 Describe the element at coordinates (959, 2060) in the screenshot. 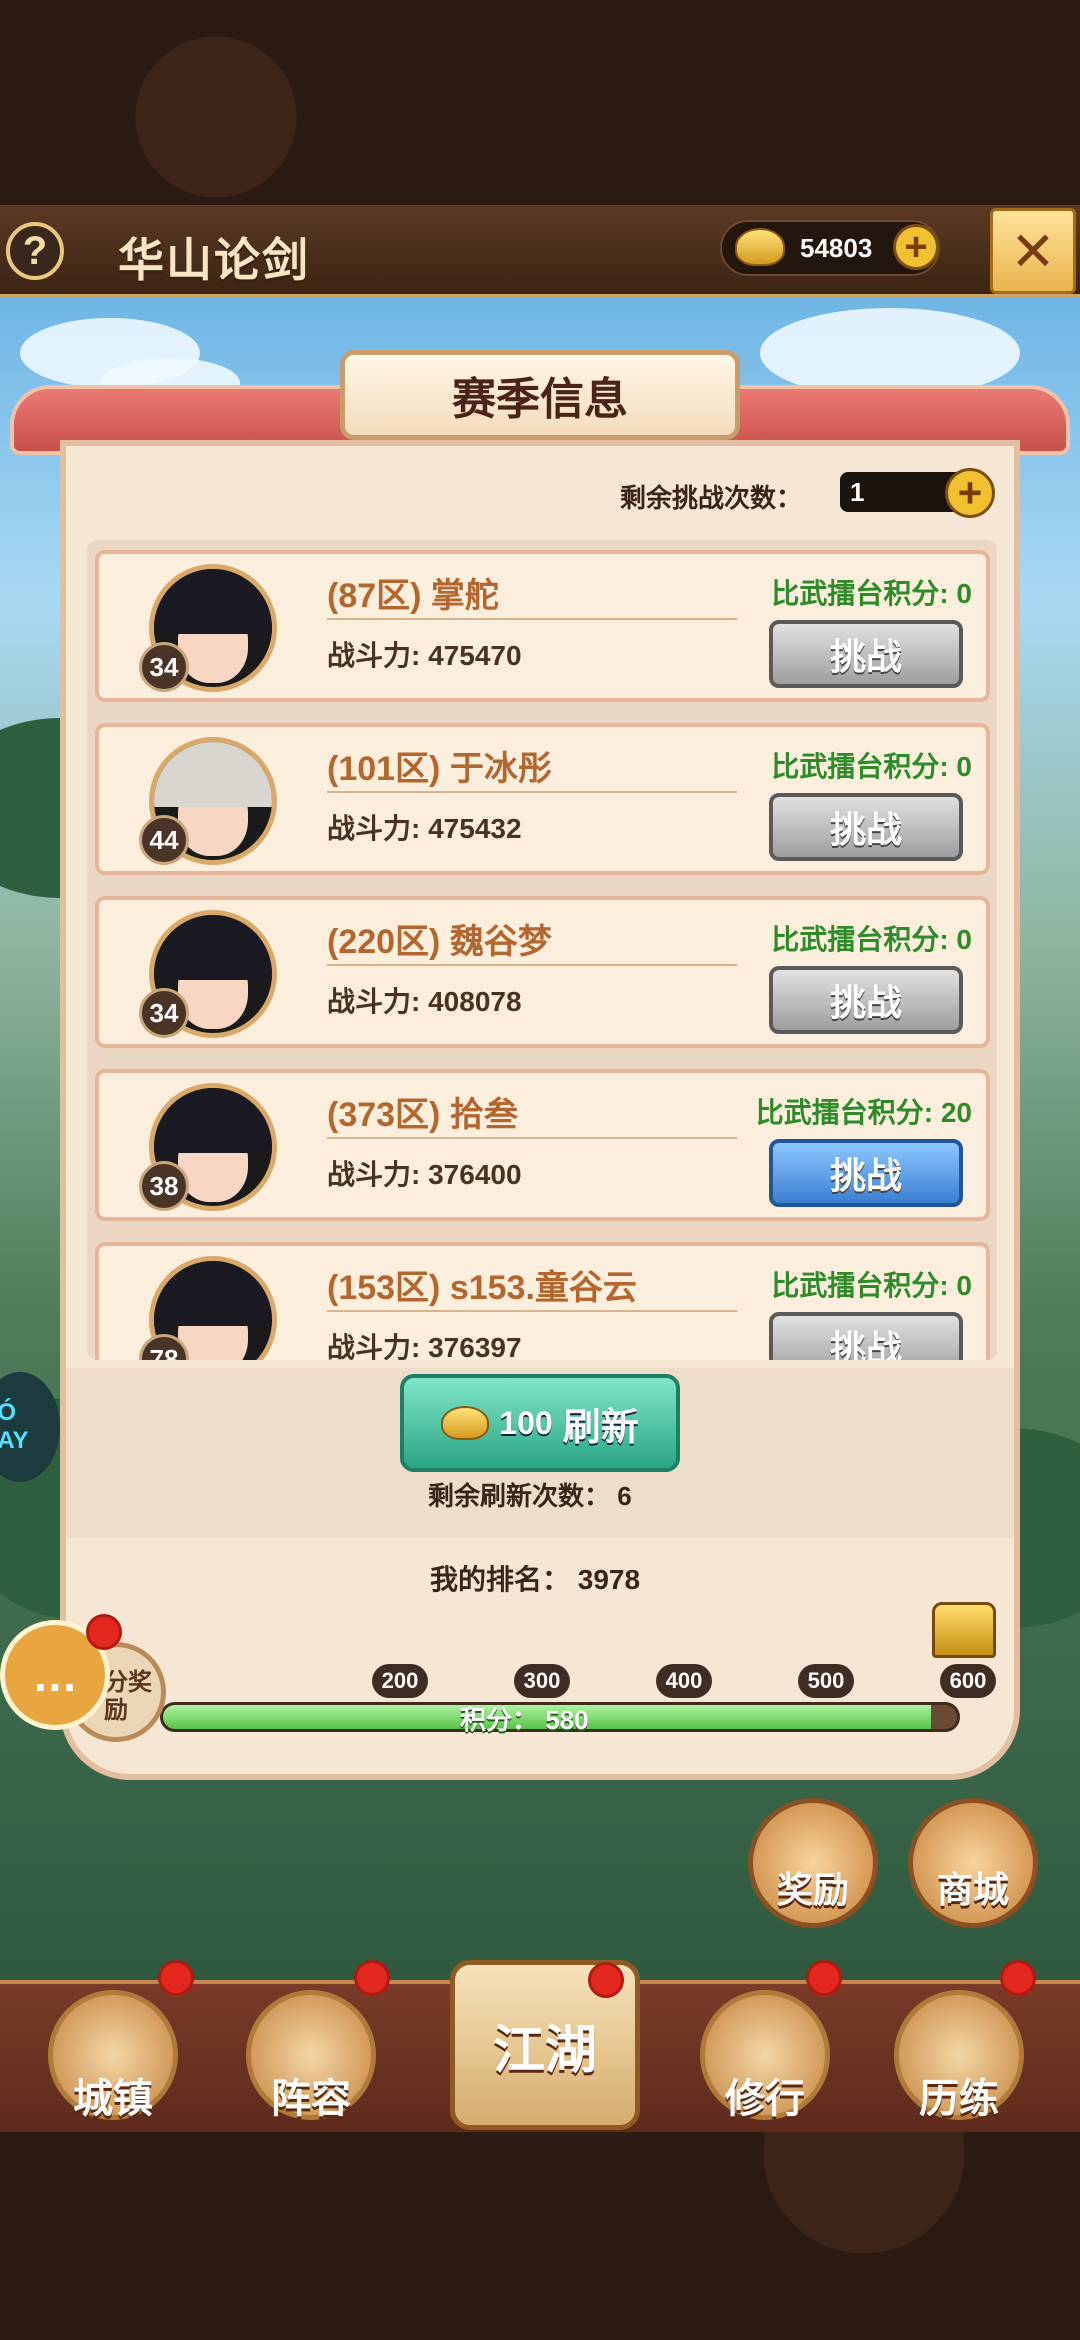

I see `nav-trial: 历练` at that location.